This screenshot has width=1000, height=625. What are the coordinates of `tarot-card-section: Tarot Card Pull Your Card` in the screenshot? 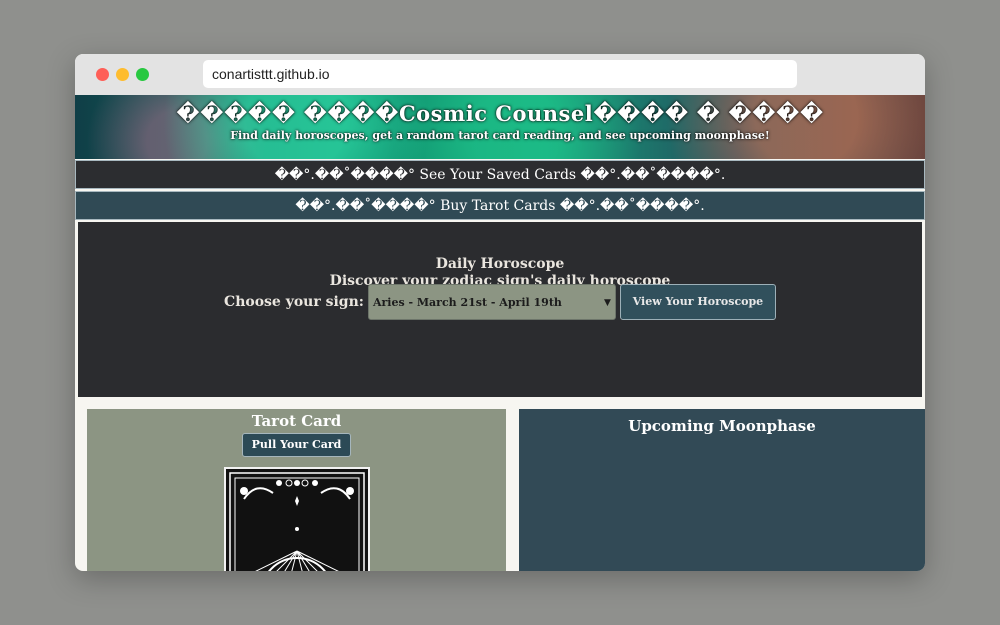 It's located at (296, 490).